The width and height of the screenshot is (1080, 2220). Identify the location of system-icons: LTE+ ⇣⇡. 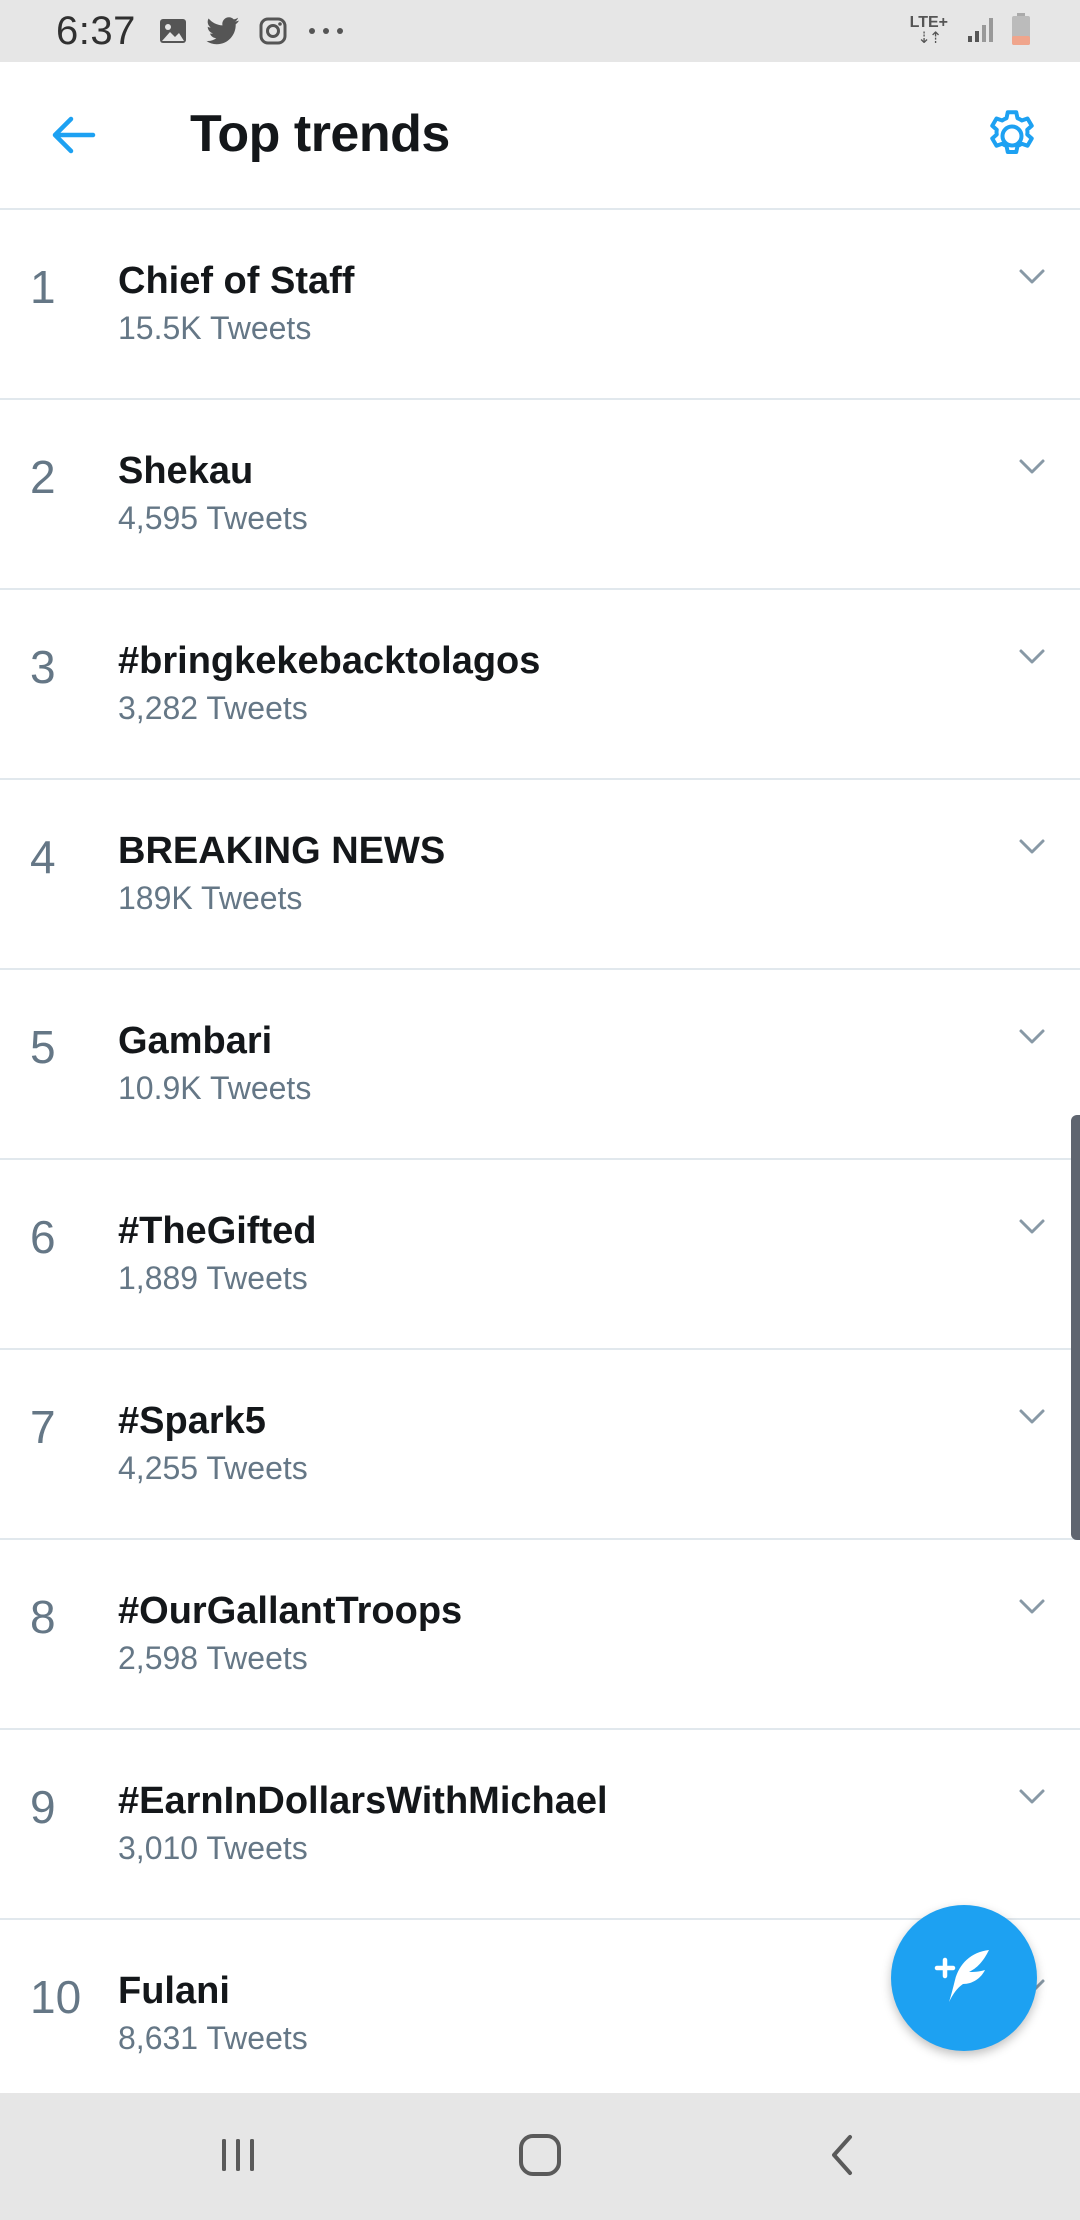
(971, 31).